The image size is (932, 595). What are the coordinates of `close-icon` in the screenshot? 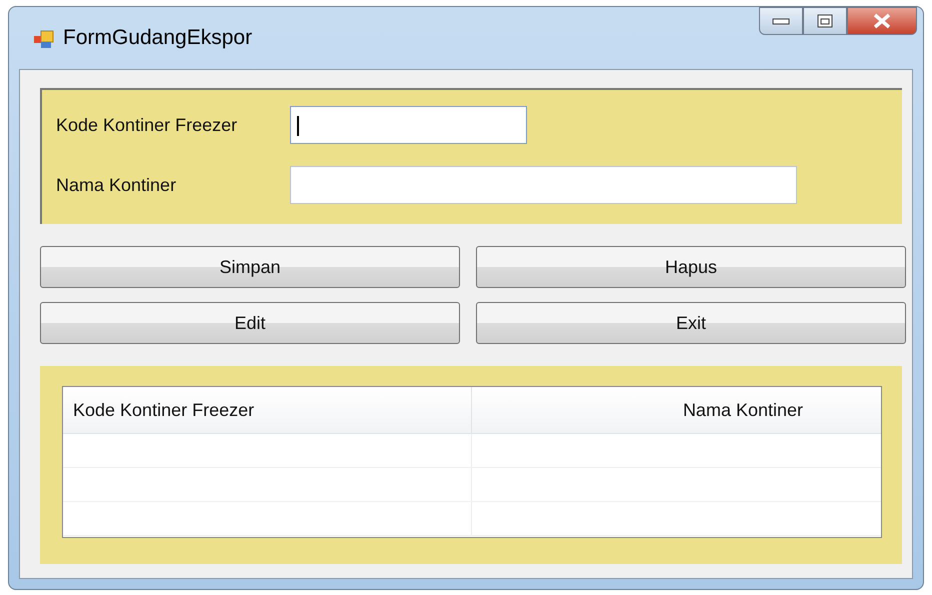 It's located at (882, 21).